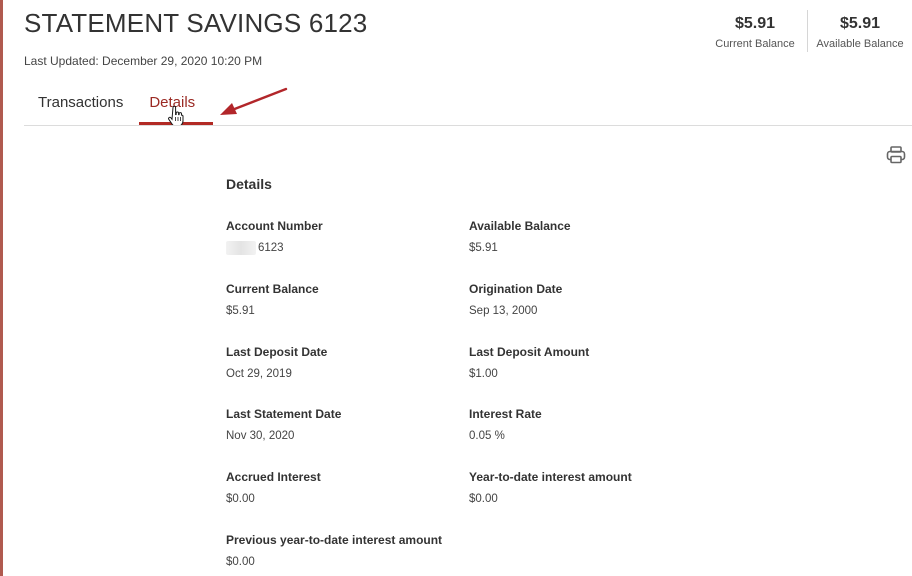  What do you see at coordinates (284, 414) in the screenshot?
I see `field-label: Last Statement Date` at bounding box center [284, 414].